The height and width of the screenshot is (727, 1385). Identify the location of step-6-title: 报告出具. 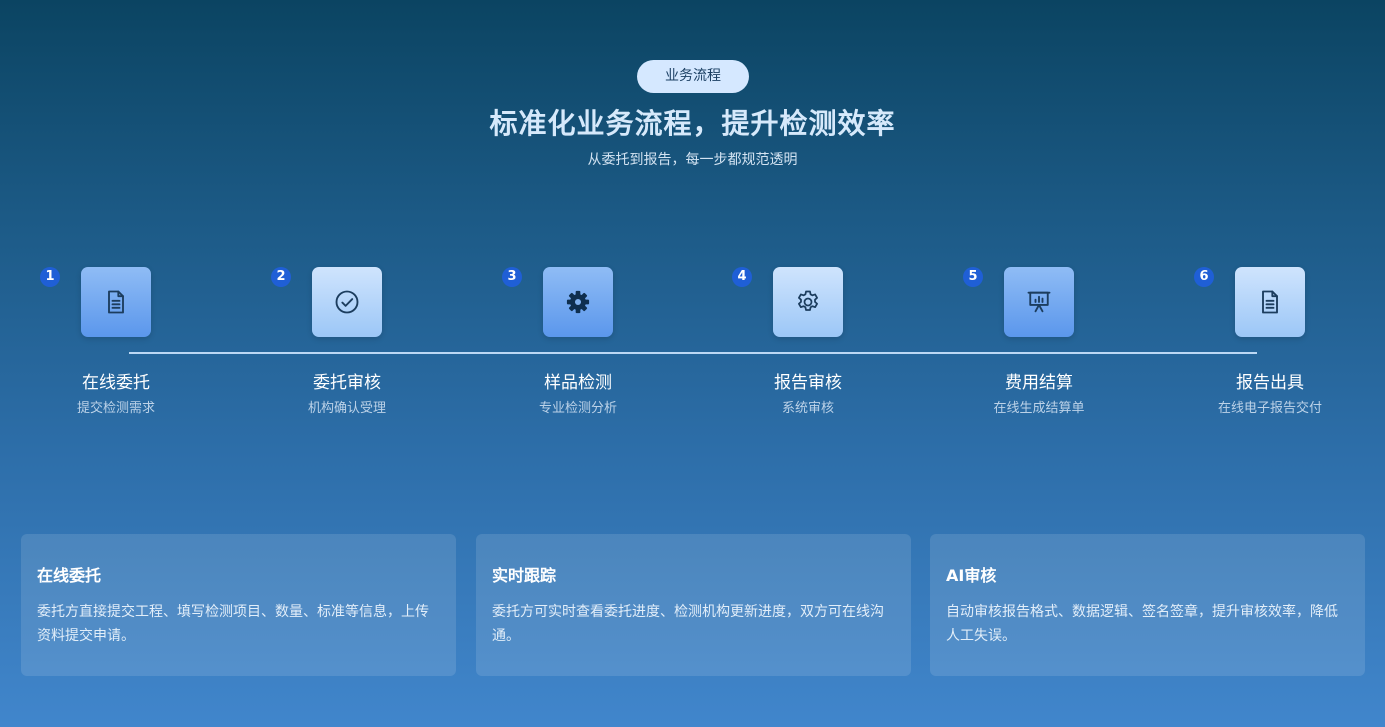
(1270, 383).